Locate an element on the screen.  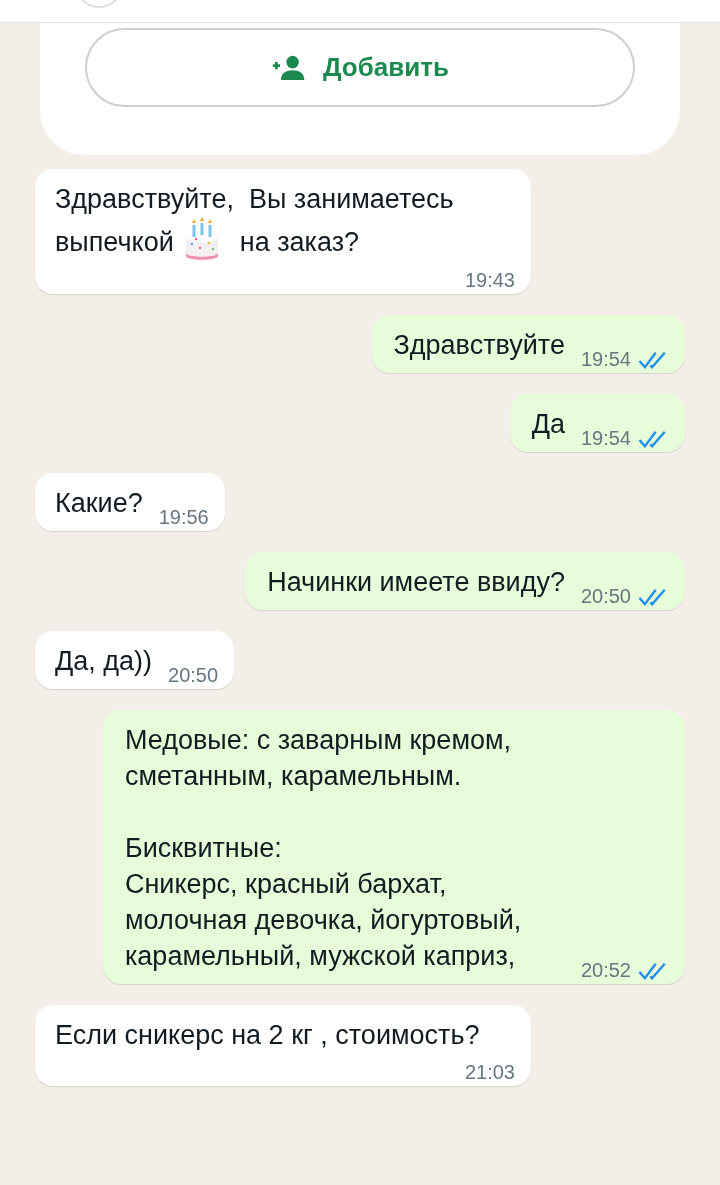
message-text: Медовые: с заварным кремом, сметанным, карамельным. Бисквитные: Сникерс, красный бархат, молочная девочка, йогуртовый, карамельный, мужской каприз, is located at coordinates (323, 848).